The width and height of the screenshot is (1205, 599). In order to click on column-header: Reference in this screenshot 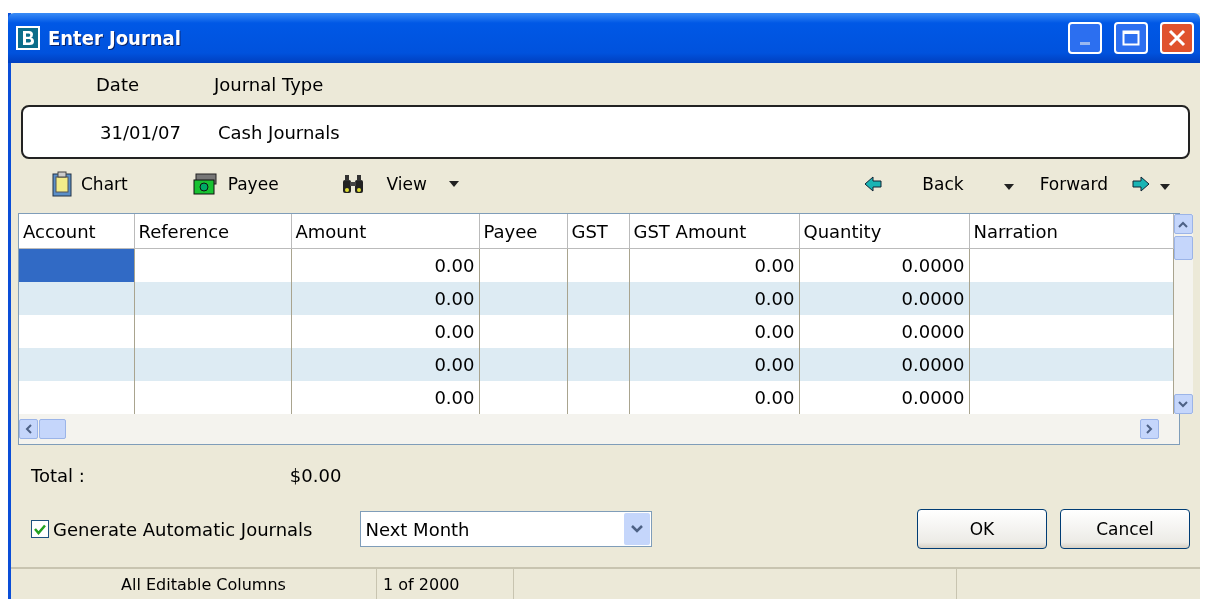, I will do `click(212, 231)`.